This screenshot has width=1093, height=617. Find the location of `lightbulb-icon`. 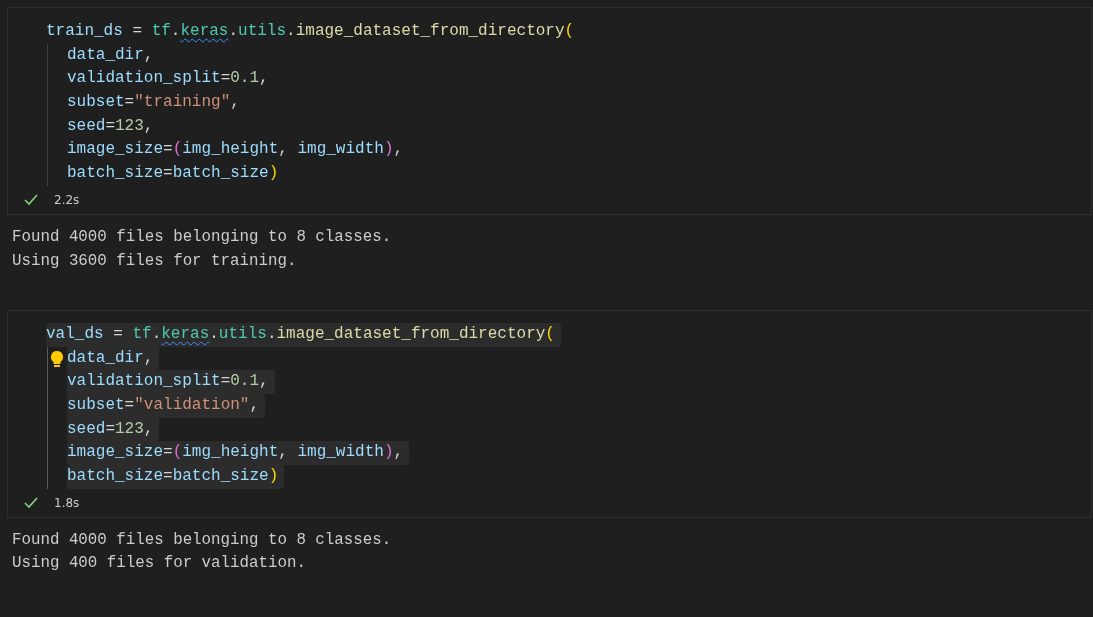

lightbulb-icon is located at coordinates (57, 358).